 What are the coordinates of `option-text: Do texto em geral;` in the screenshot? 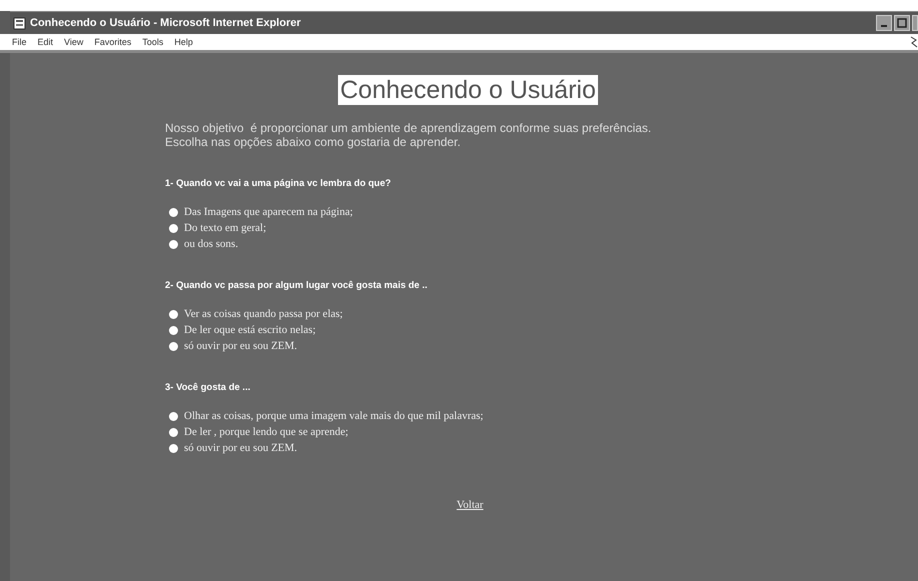 It's located at (225, 228).